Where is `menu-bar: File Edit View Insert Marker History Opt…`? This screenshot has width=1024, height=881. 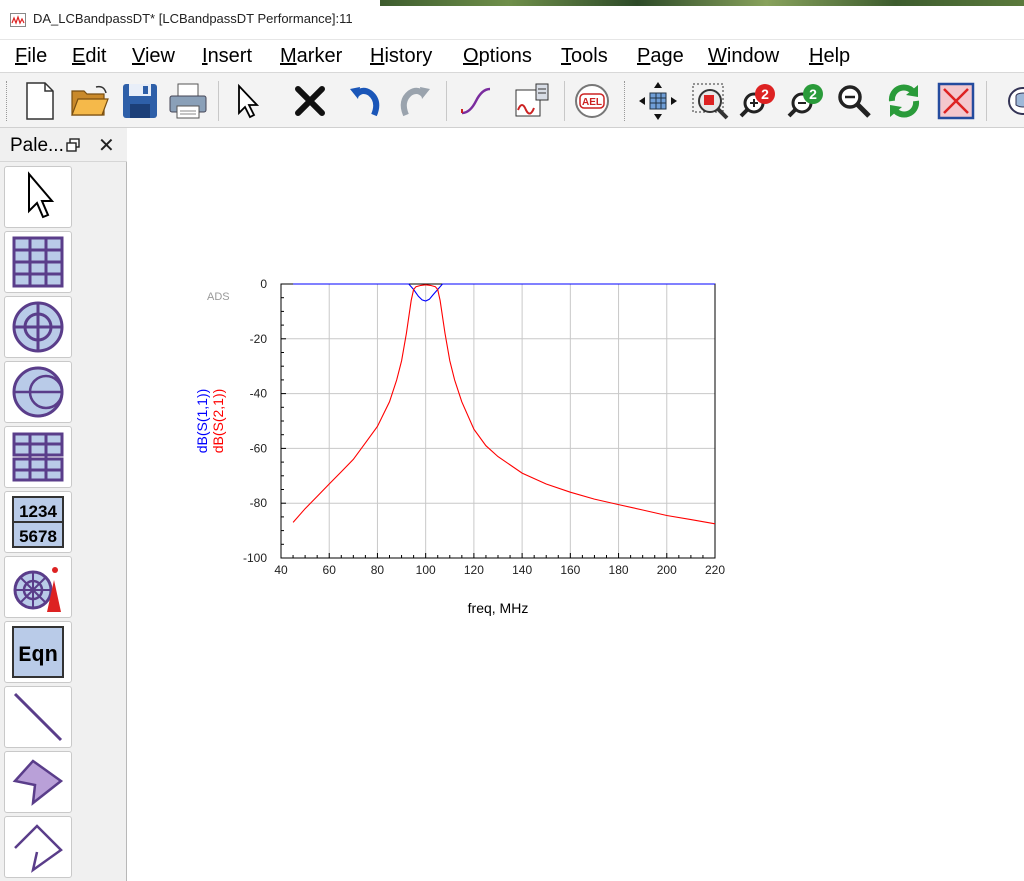 menu-bar: File Edit View Insert Marker History Opt… is located at coordinates (512, 56).